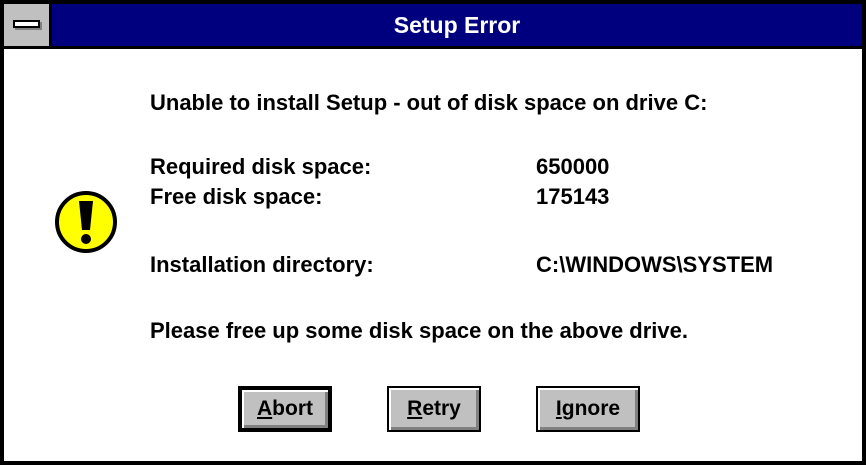  I want to click on retry-button: Retry, so click(434, 409).